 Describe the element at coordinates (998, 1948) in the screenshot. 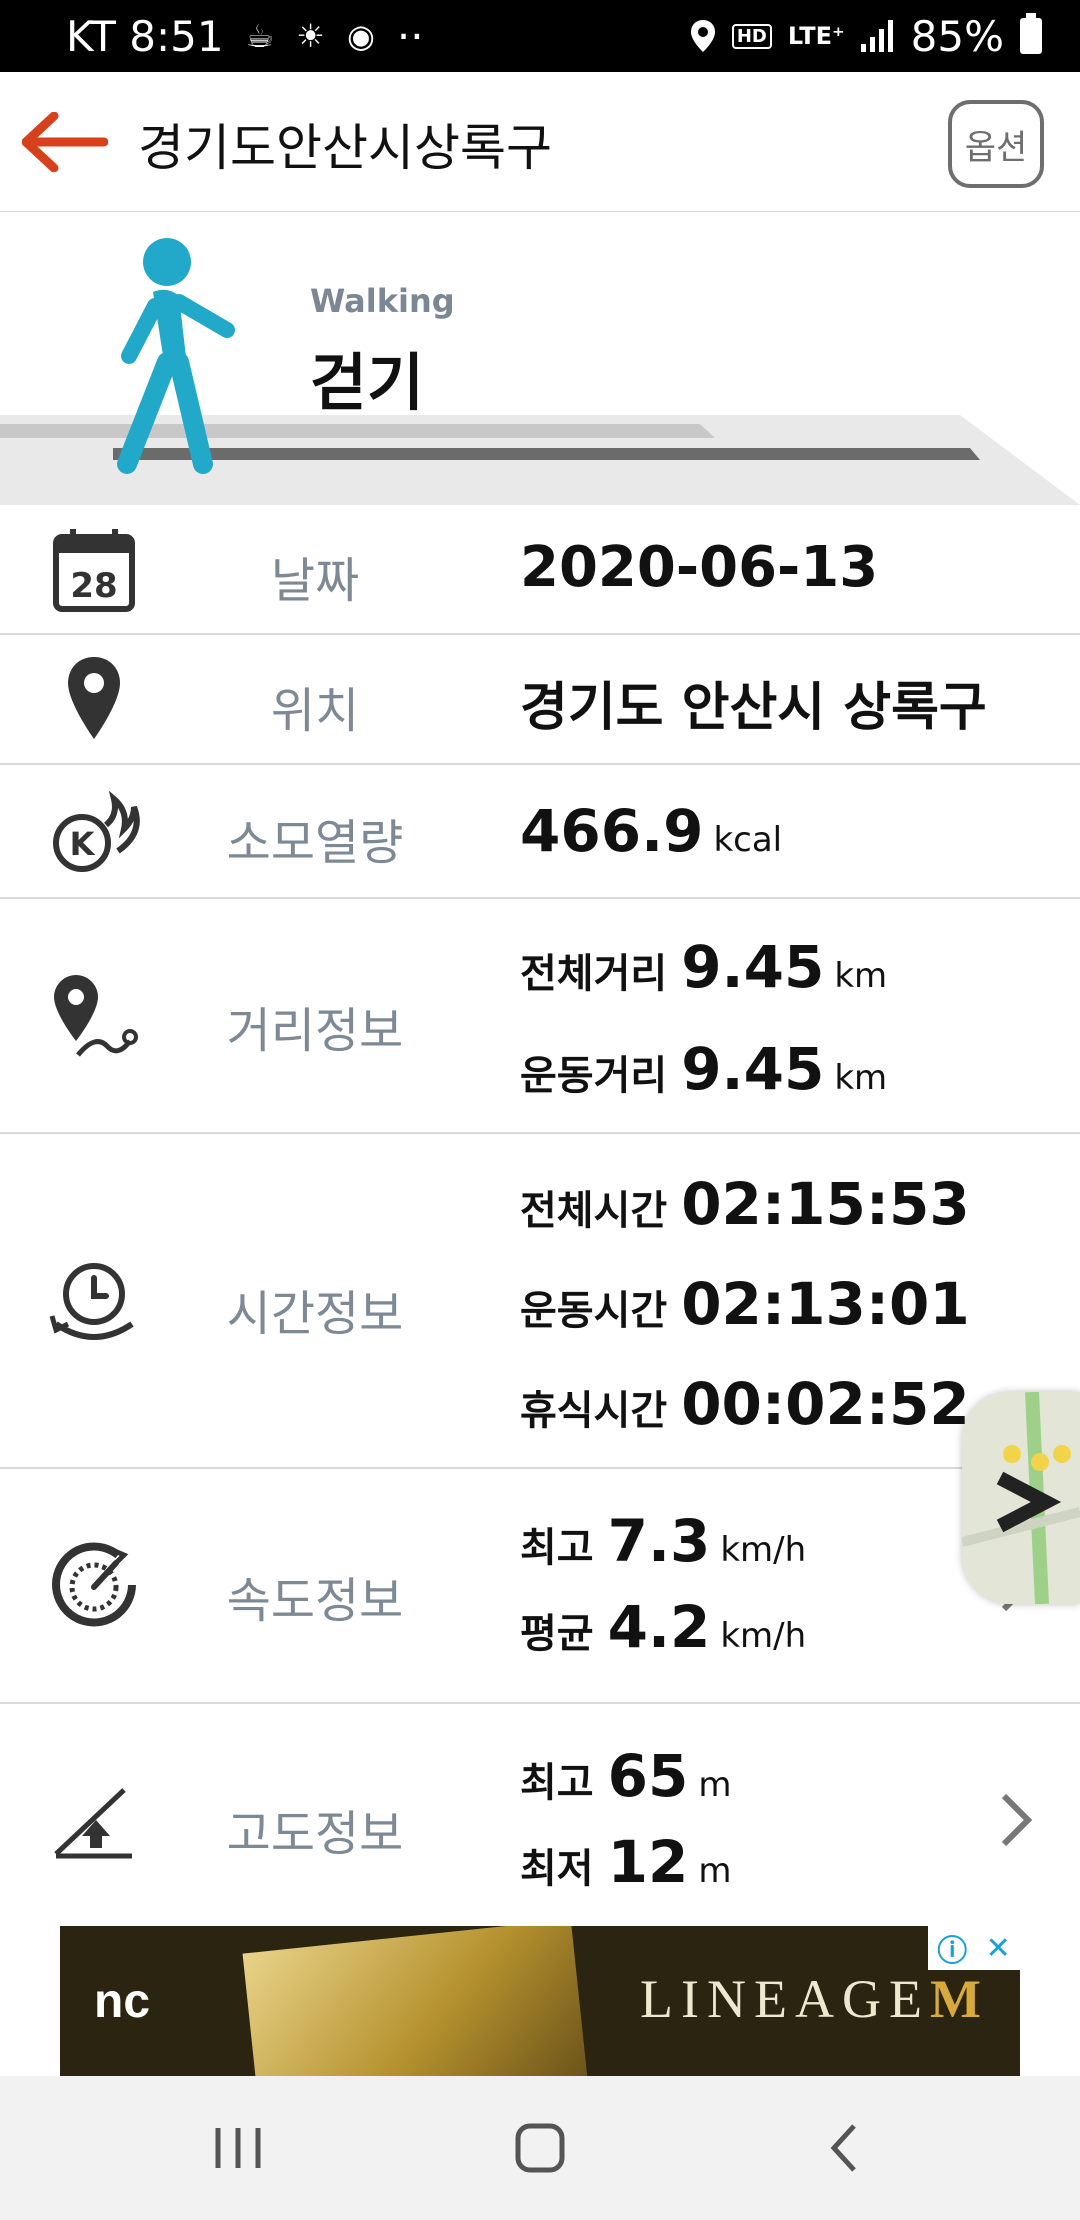

I see `ad-close-icon: ✕` at that location.